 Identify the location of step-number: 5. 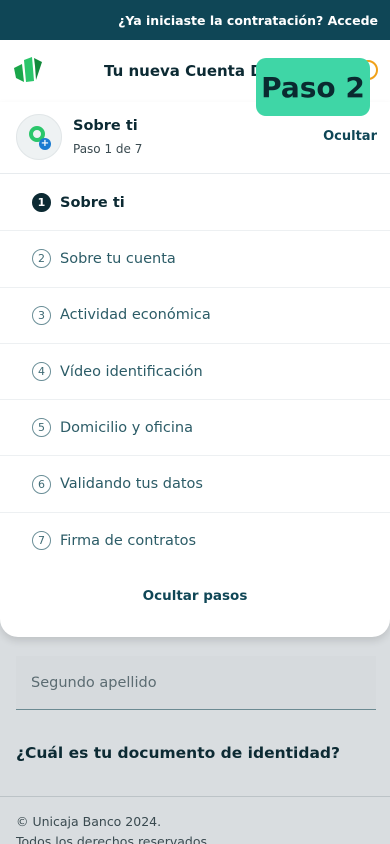
(41, 428).